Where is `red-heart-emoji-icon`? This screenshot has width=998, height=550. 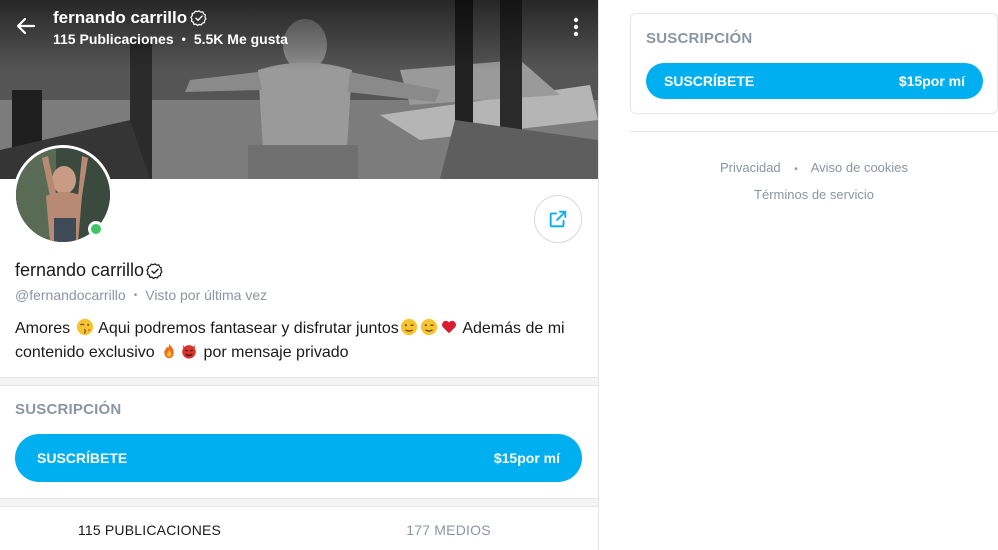
red-heart-emoji-icon is located at coordinates (448, 327).